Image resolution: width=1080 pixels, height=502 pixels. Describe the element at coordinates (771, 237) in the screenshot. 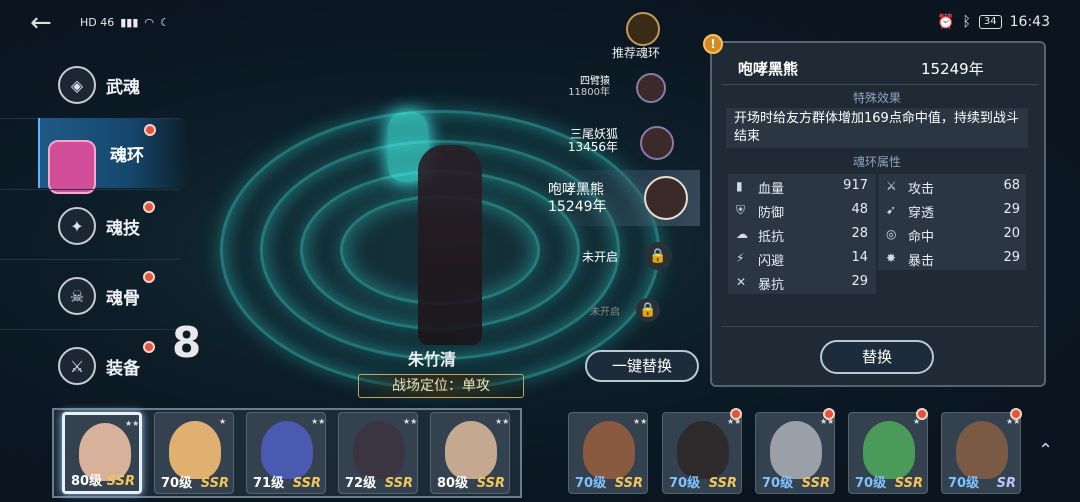

I see `attr-name: 抵抗` at that location.